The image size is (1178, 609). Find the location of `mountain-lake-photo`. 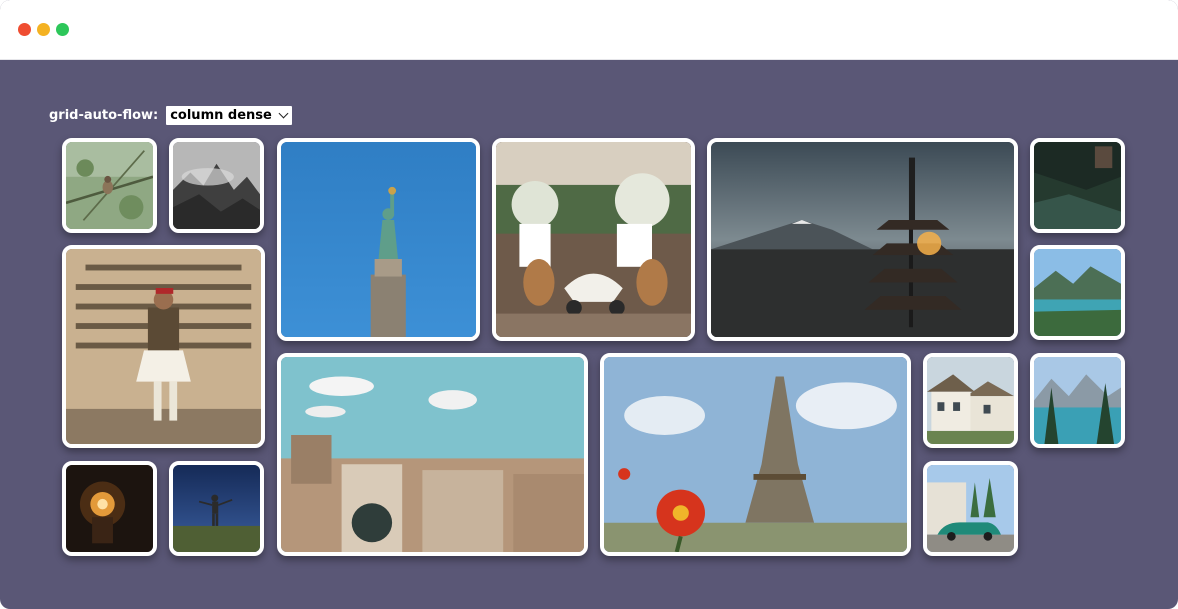

mountain-lake-photo is located at coordinates (1077, 292).